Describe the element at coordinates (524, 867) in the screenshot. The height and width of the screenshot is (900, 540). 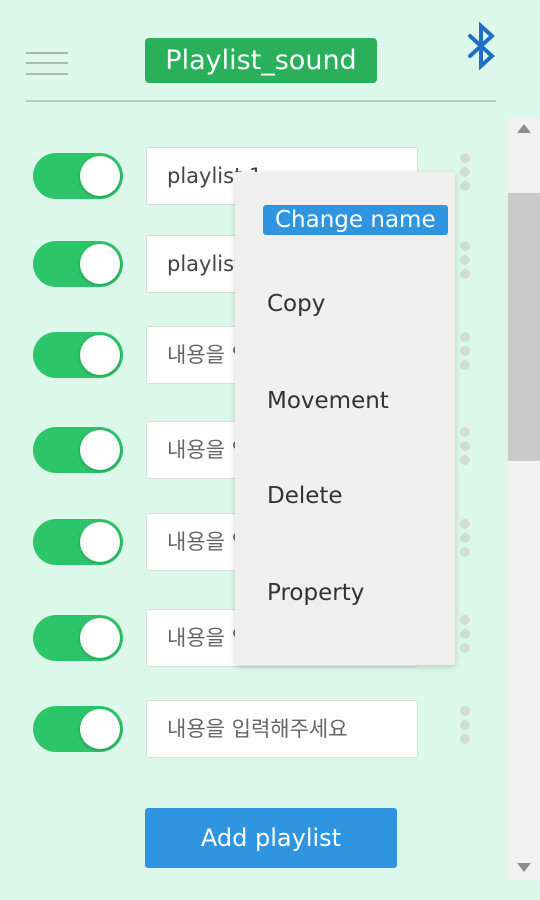
I see `scroll-down-icon` at that location.